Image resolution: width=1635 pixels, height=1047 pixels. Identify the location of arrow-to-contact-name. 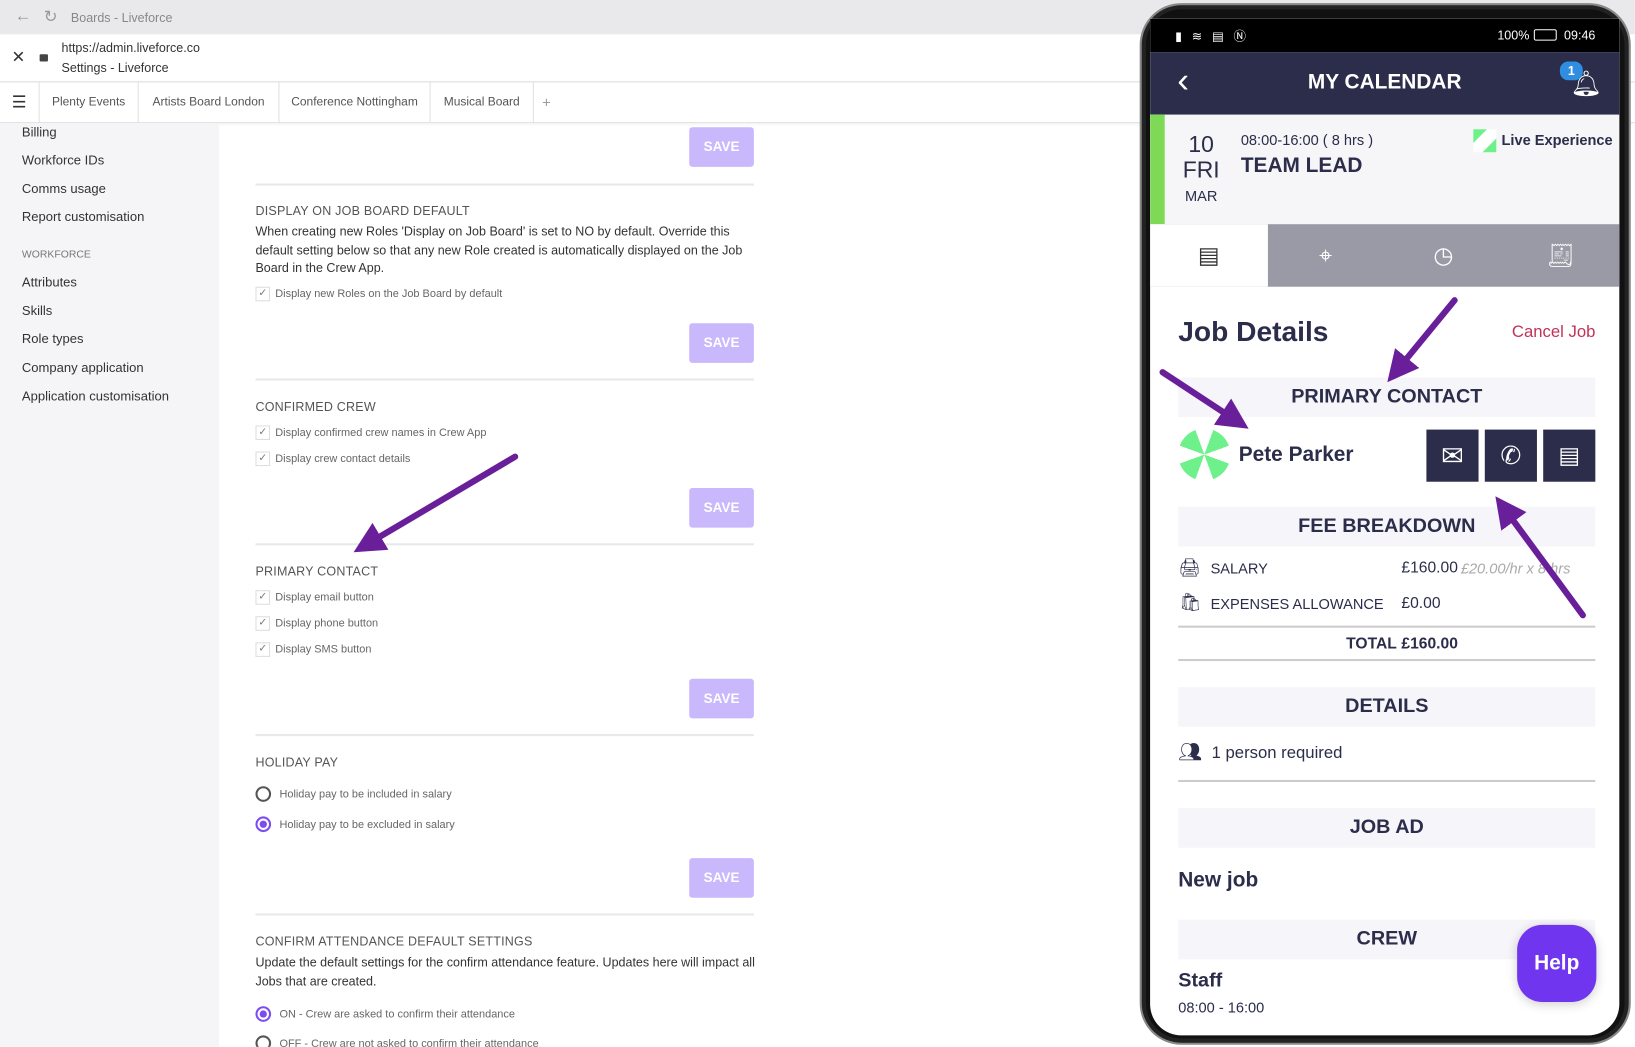
(1204, 399).